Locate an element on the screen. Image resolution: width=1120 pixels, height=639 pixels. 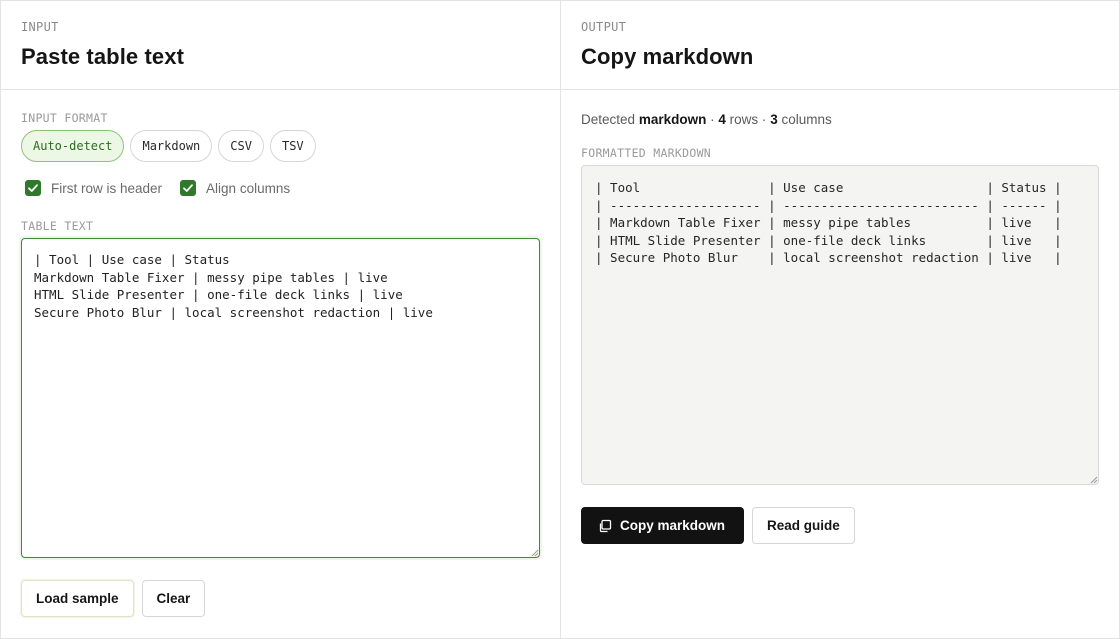
output-title: Copy markdown is located at coordinates (667, 56).